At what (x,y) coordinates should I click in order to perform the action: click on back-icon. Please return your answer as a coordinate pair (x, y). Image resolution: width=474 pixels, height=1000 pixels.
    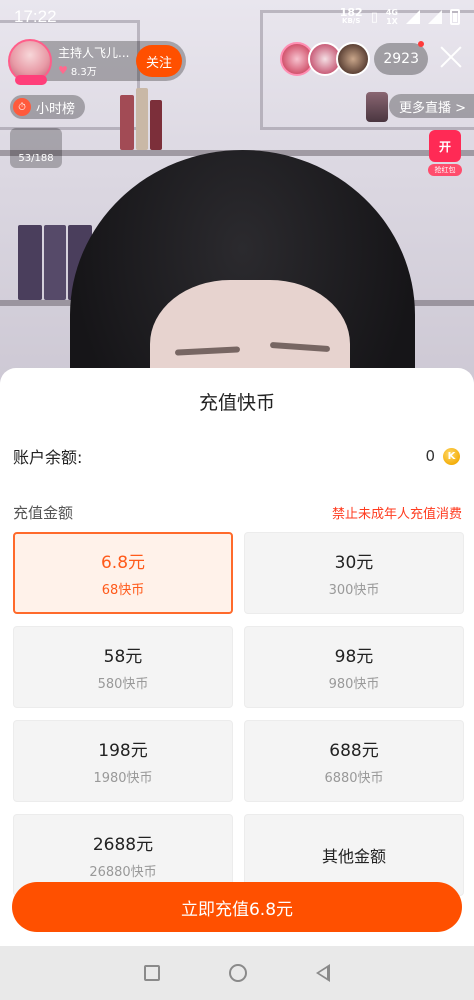
    Looking at the image, I should click on (322, 973).